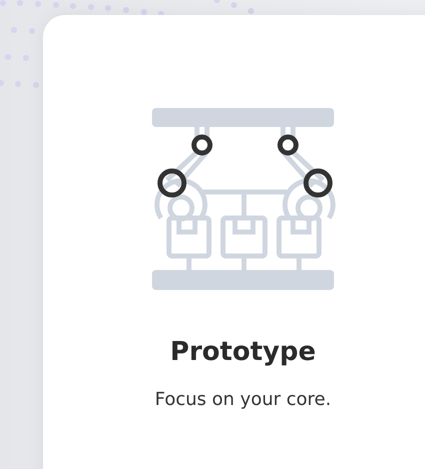 Image resolution: width=425 pixels, height=469 pixels. Describe the element at coordinates (243, 352) in the screenshot. I see `card-title: Prototype` at that location.